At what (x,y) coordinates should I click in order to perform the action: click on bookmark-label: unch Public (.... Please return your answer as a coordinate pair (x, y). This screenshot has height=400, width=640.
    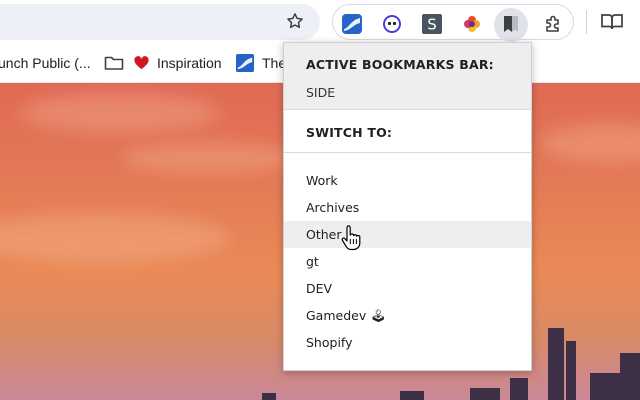
    Looking at the image, I should click on (45, 63).